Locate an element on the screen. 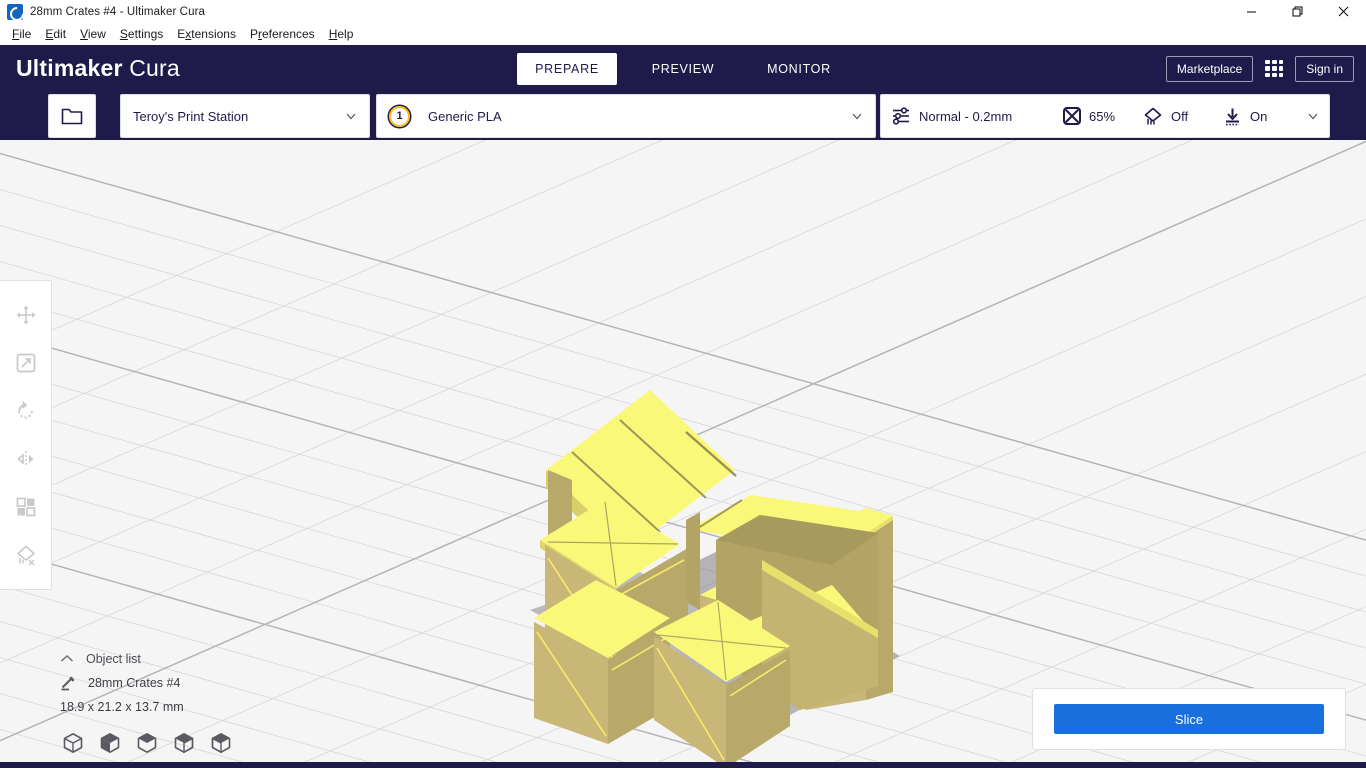  move-tool is located at coordinates (26, 315).